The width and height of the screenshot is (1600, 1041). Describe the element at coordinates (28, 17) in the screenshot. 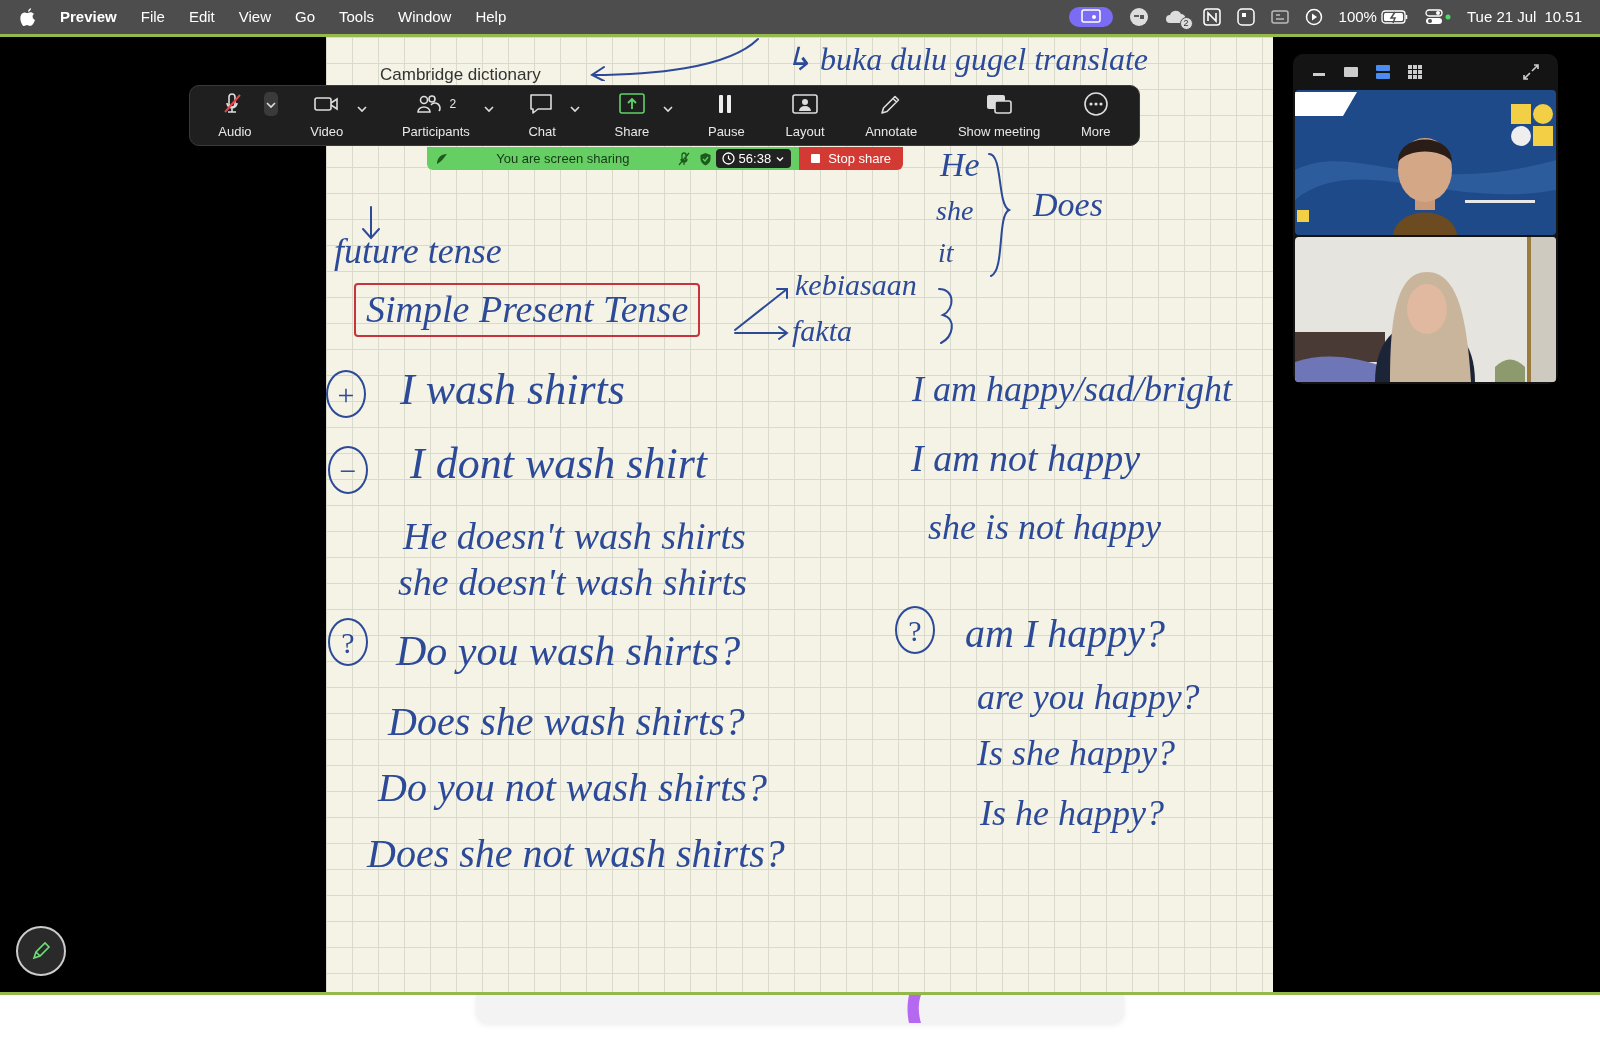

I see `apple-icon` at that location.